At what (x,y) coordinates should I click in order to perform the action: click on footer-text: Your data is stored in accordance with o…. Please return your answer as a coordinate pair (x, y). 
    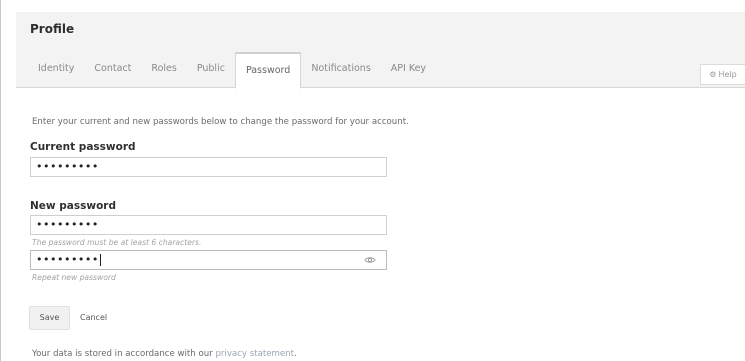
    Looking at the image, I should click on (164, 354).